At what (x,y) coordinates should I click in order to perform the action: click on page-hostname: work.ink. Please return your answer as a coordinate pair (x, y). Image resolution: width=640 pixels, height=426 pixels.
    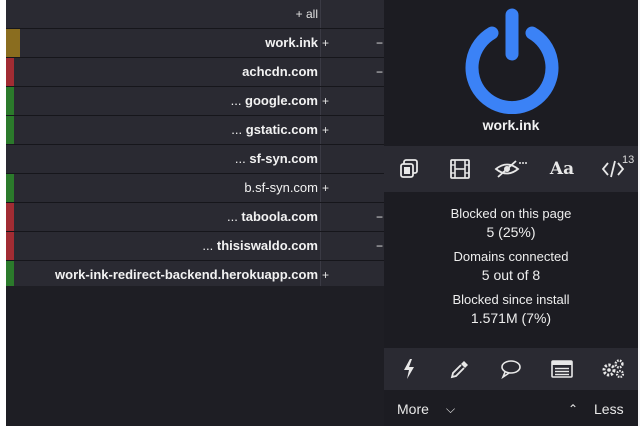
    Looking at the image, I should click on (511, 125).